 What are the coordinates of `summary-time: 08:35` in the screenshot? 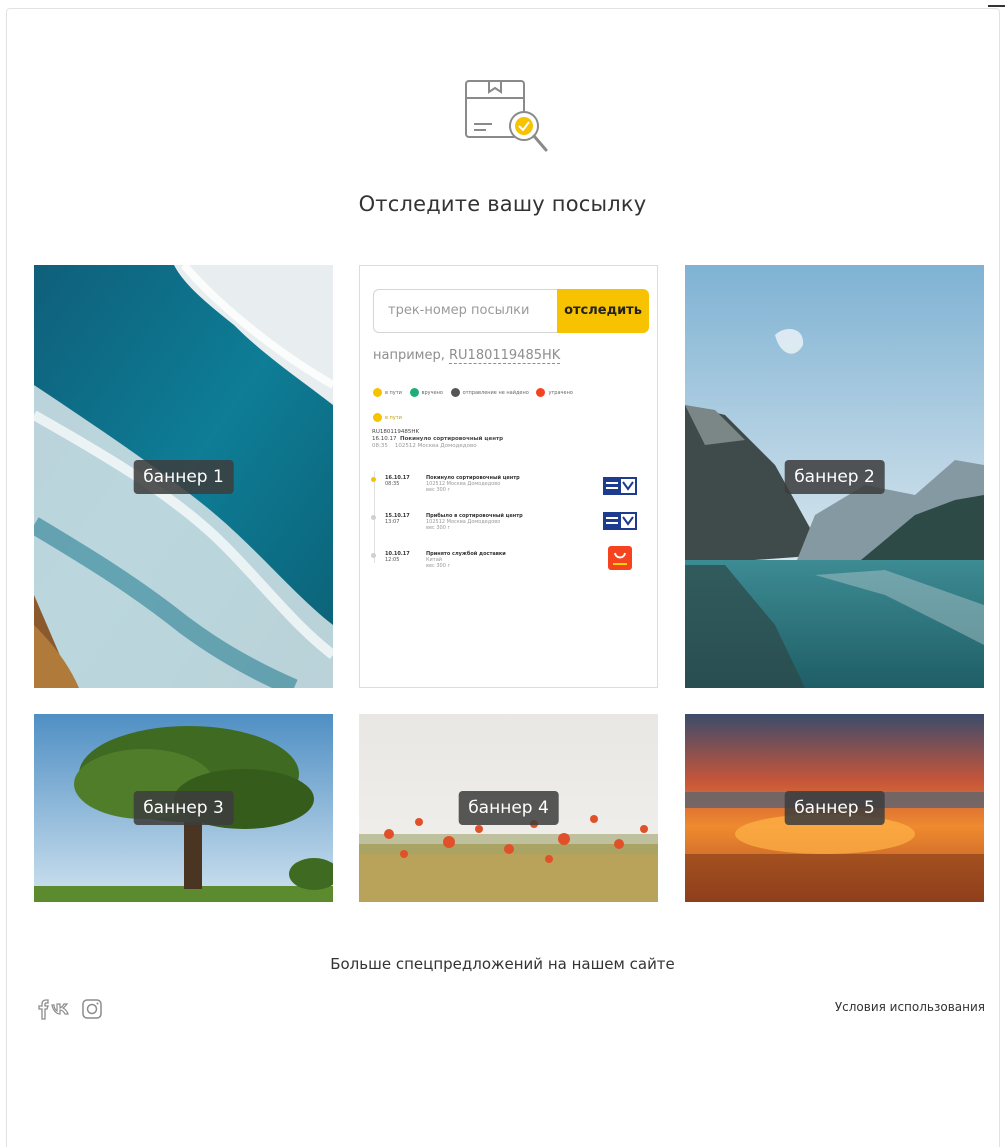 It's located at (380, 446).